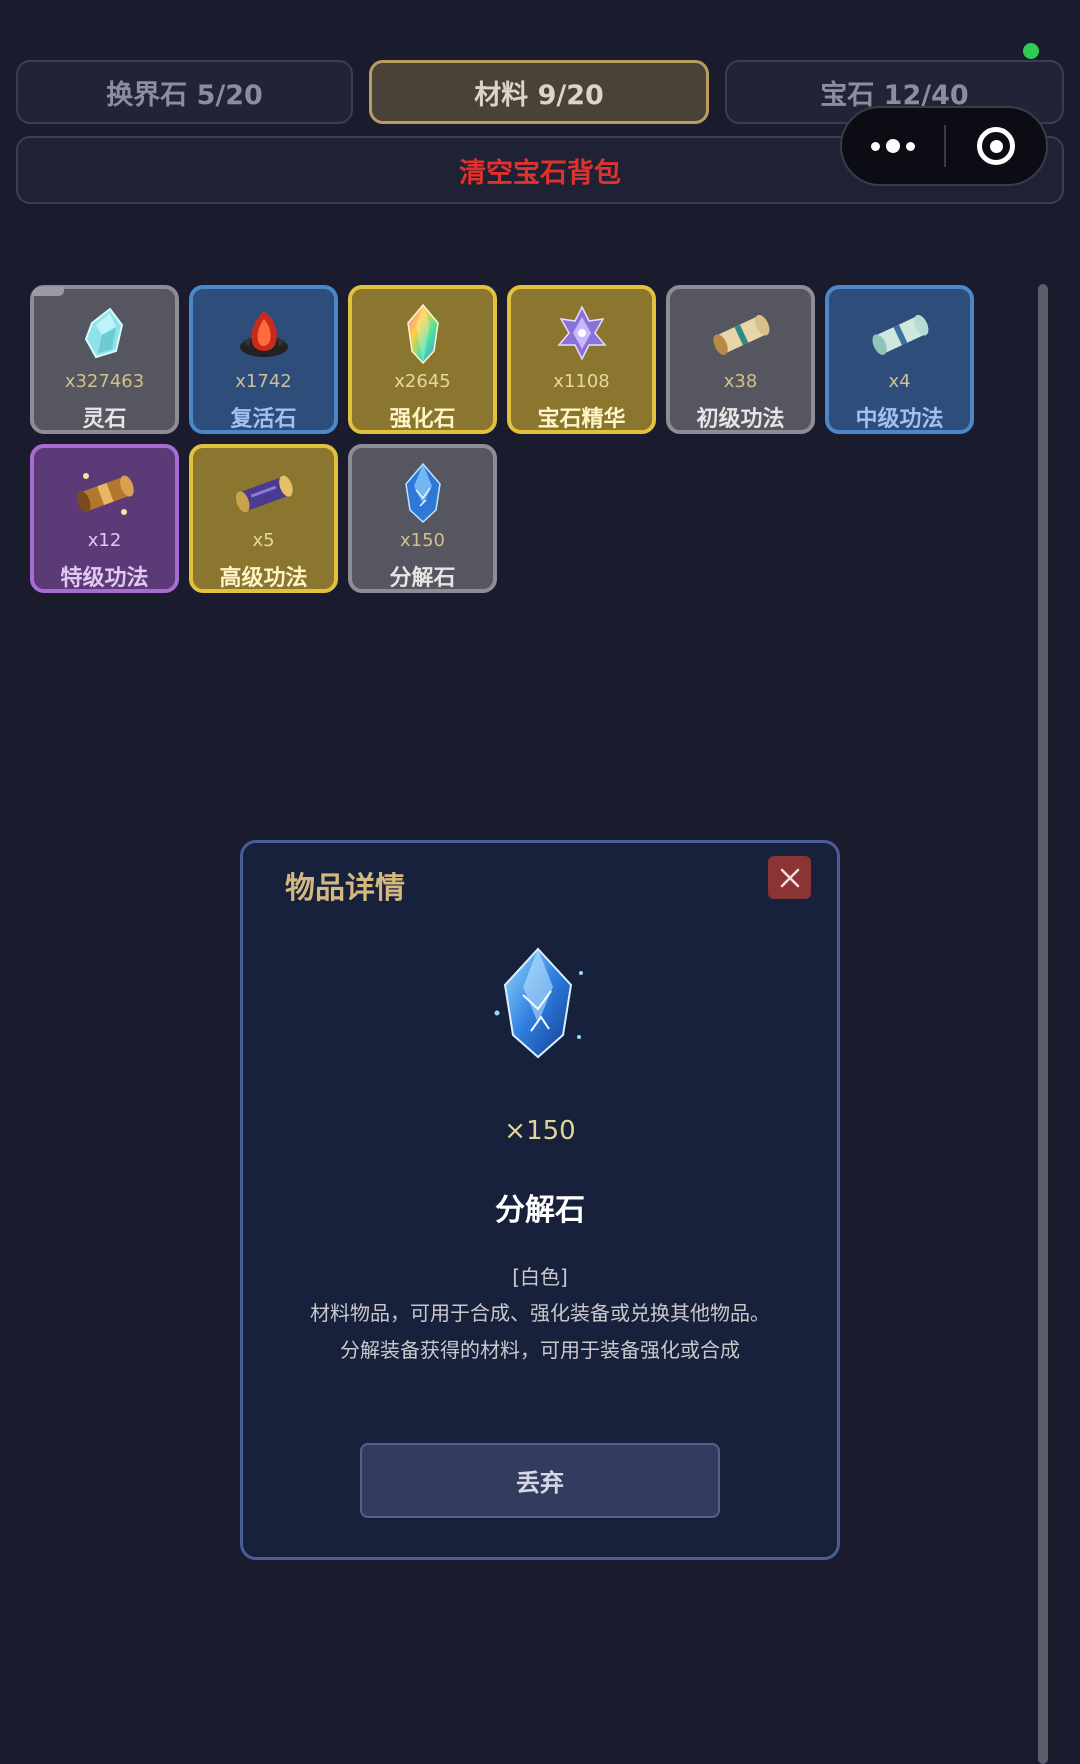  I want to click on enhance-stone-icon, so click(422, 334).